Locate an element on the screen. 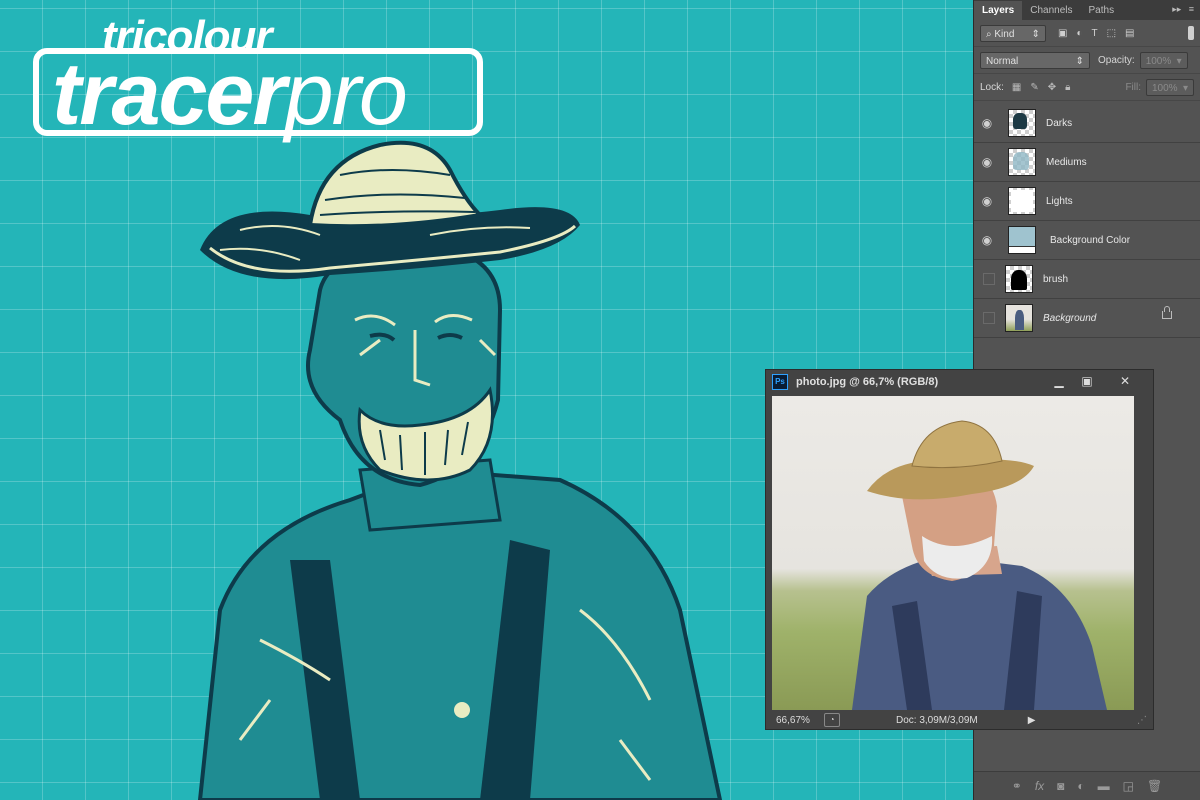  lock-label: Lock: is located at coordinates (992, 87).